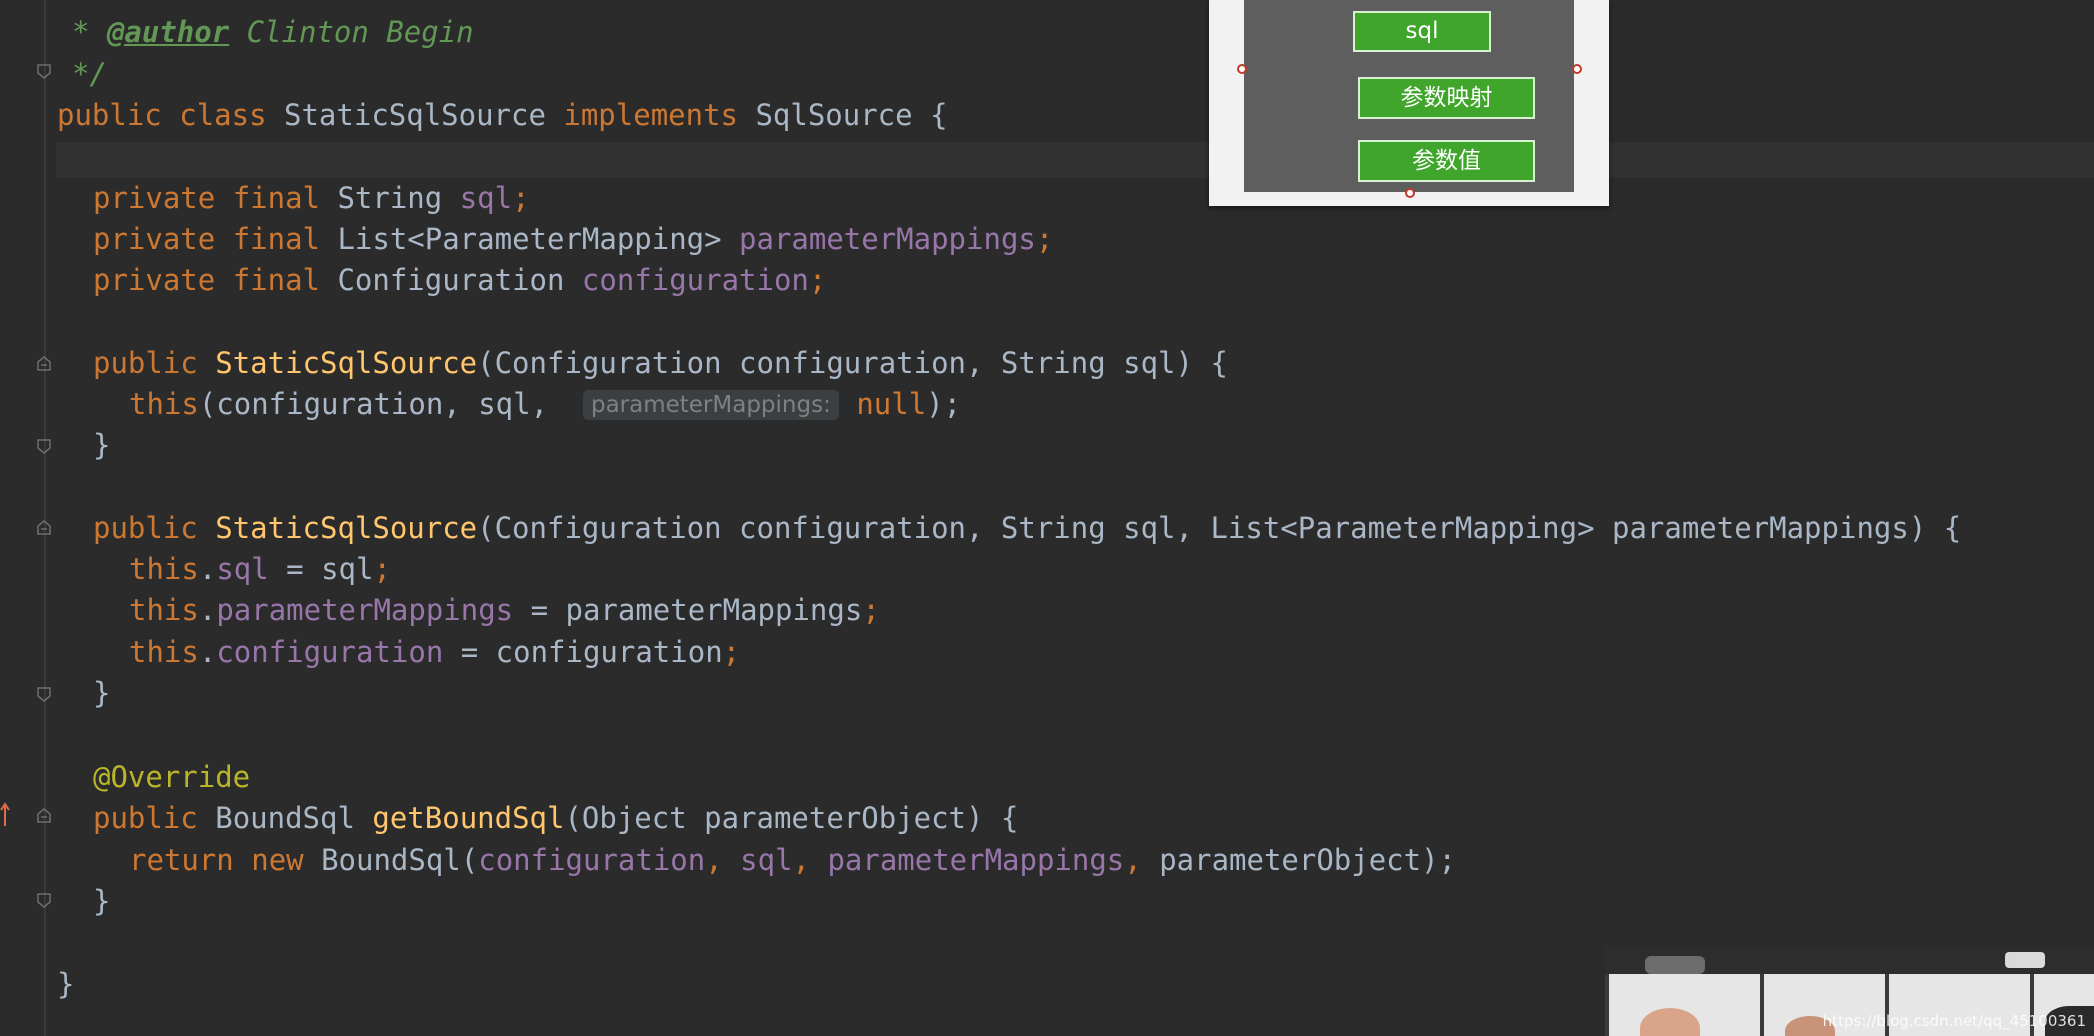  What do you see at coordinates (390, 198) in the screenshot?
I see `type-name: String` at bounding box center [390, 198].